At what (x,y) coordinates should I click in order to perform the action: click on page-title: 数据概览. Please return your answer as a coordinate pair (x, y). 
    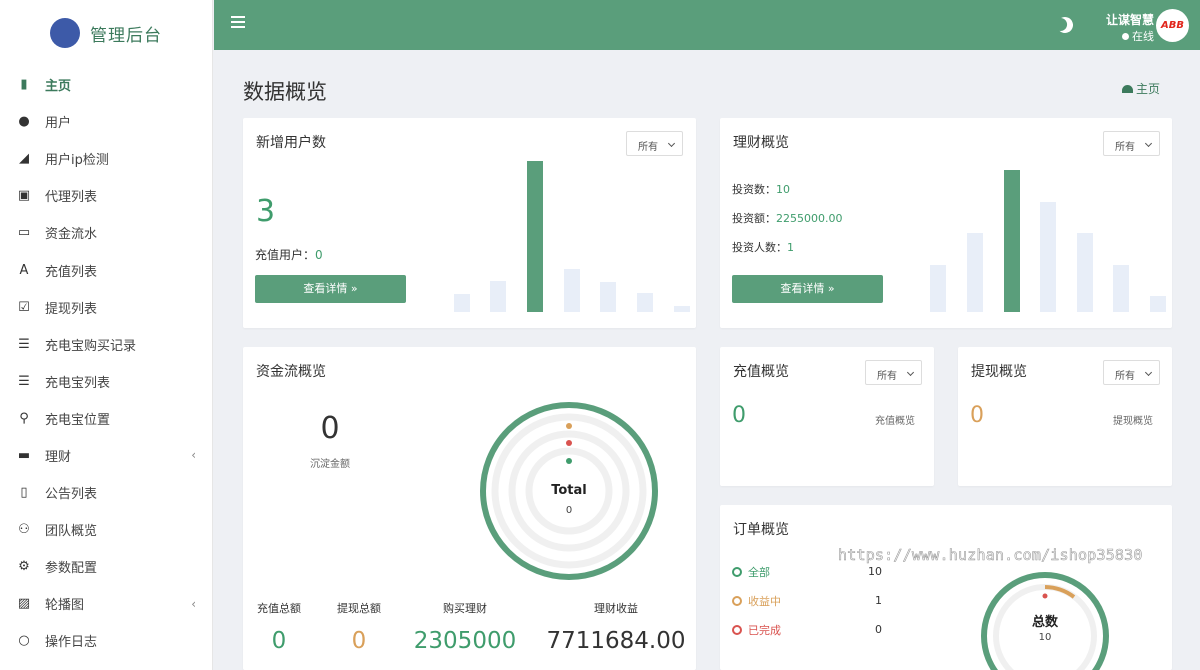
    Looking at the image, I should click on (285, 92).